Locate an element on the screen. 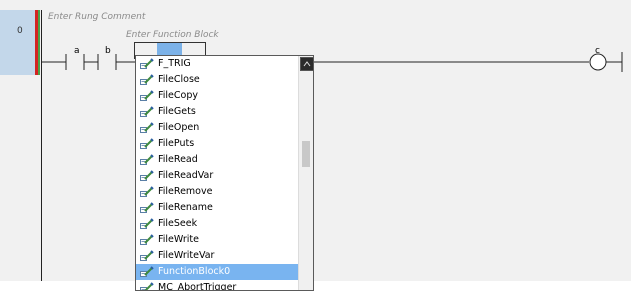 This screenshot has height=291, width=631. autocomplete-item-label: MC_AbortTrigger is located at coordinates (197, 286).